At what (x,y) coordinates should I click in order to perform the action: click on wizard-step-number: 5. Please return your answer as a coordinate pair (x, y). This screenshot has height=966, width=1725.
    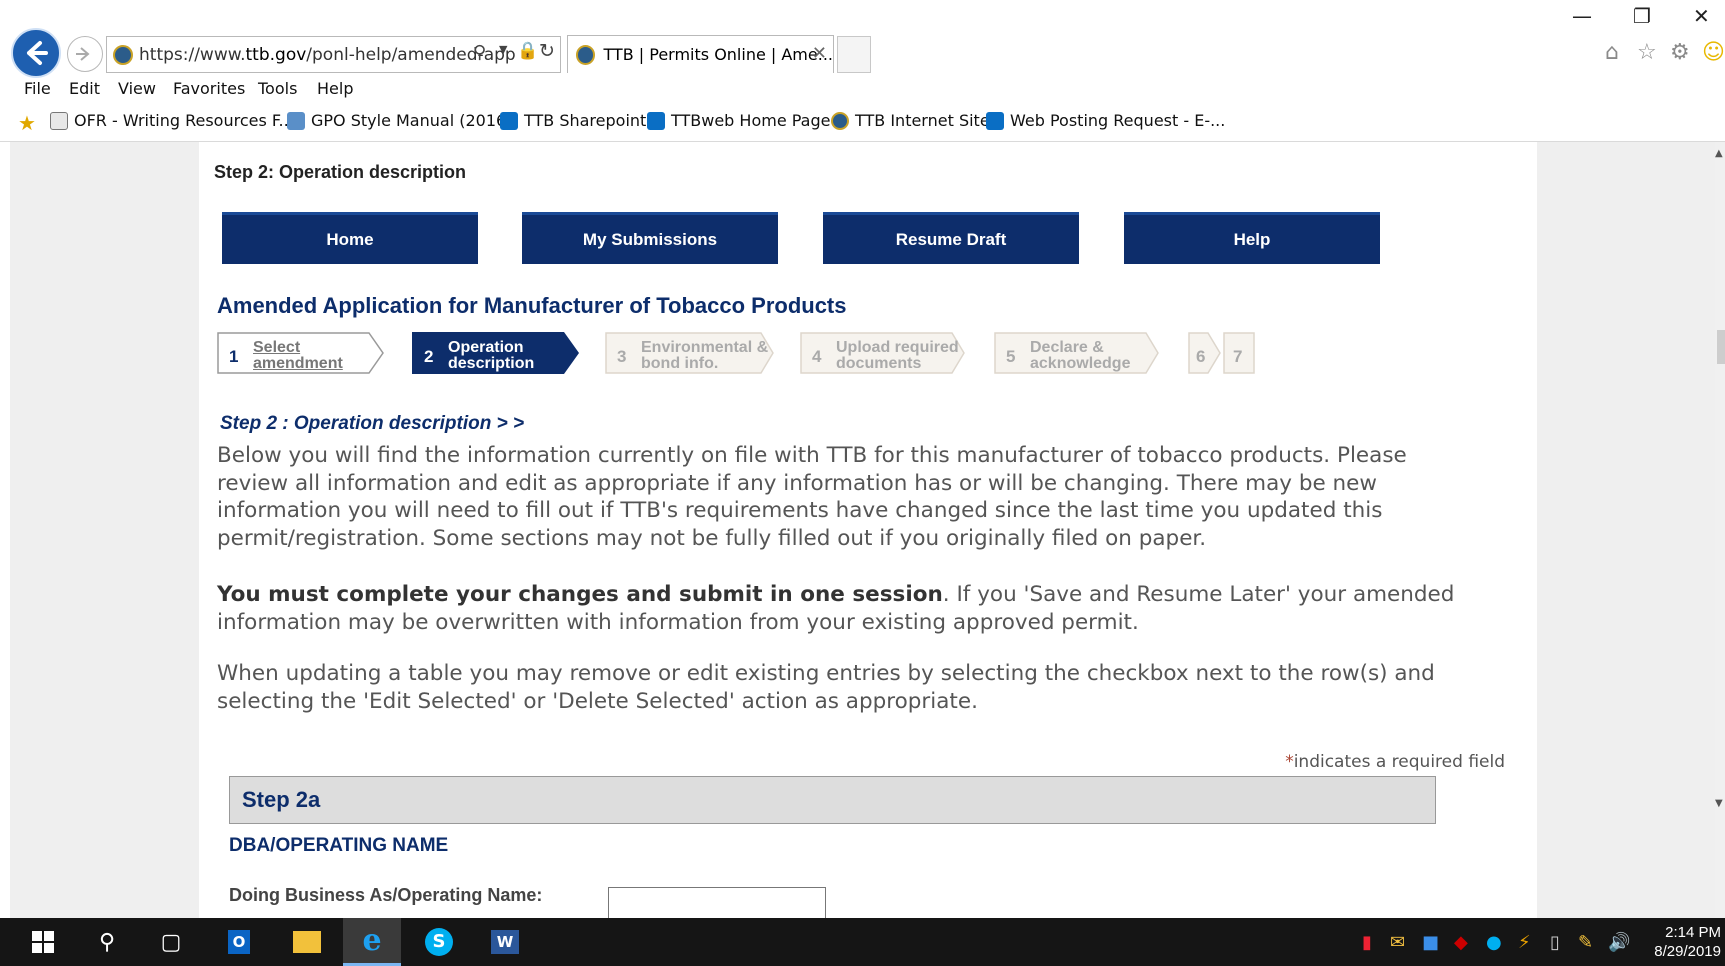
    Looking at the image, I should click on (1011, 356).